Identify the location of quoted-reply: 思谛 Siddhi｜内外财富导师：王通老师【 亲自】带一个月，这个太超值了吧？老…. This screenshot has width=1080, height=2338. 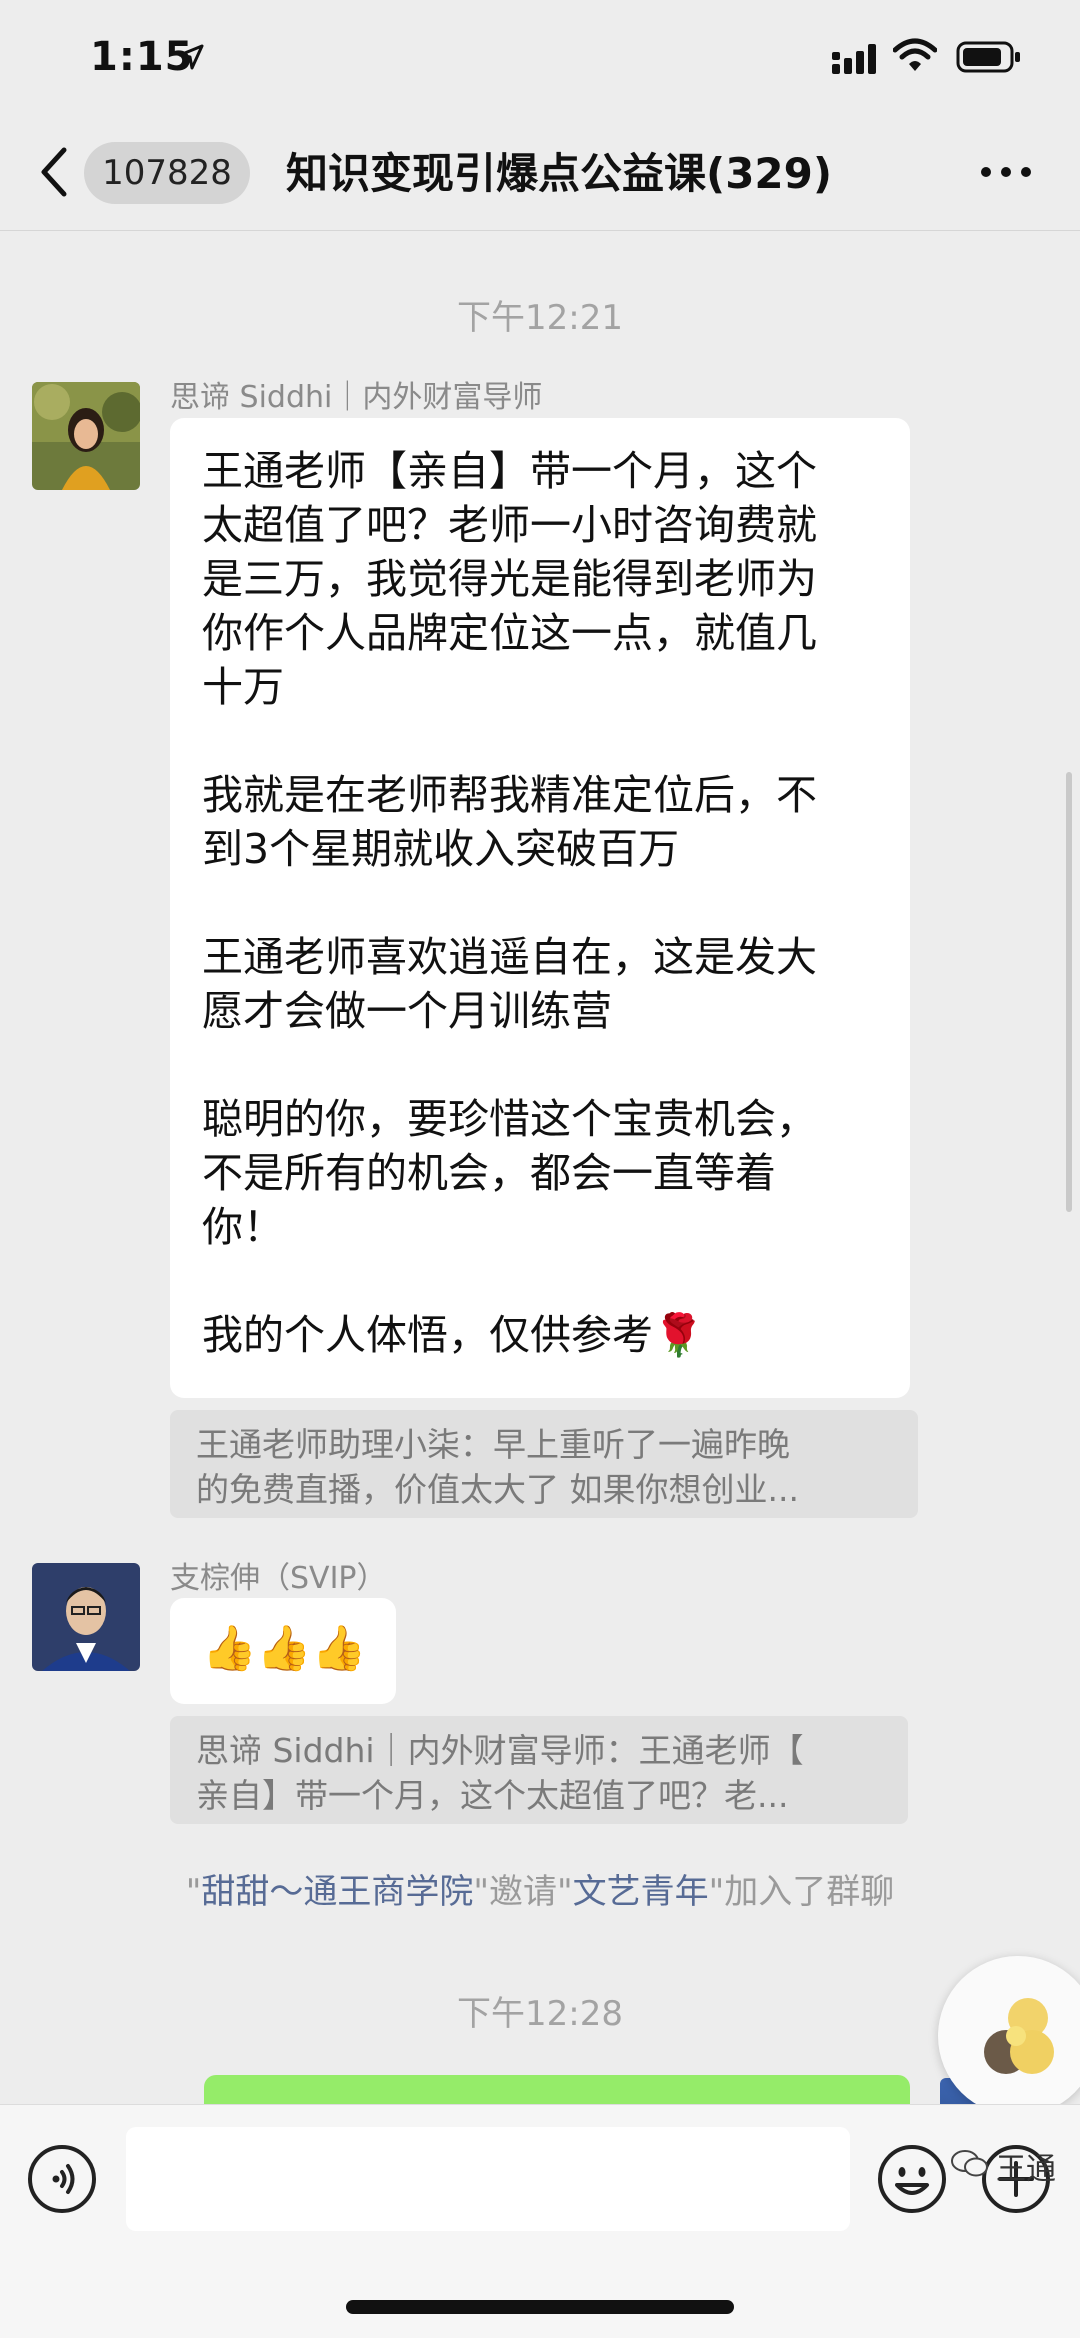
(539, 1770).